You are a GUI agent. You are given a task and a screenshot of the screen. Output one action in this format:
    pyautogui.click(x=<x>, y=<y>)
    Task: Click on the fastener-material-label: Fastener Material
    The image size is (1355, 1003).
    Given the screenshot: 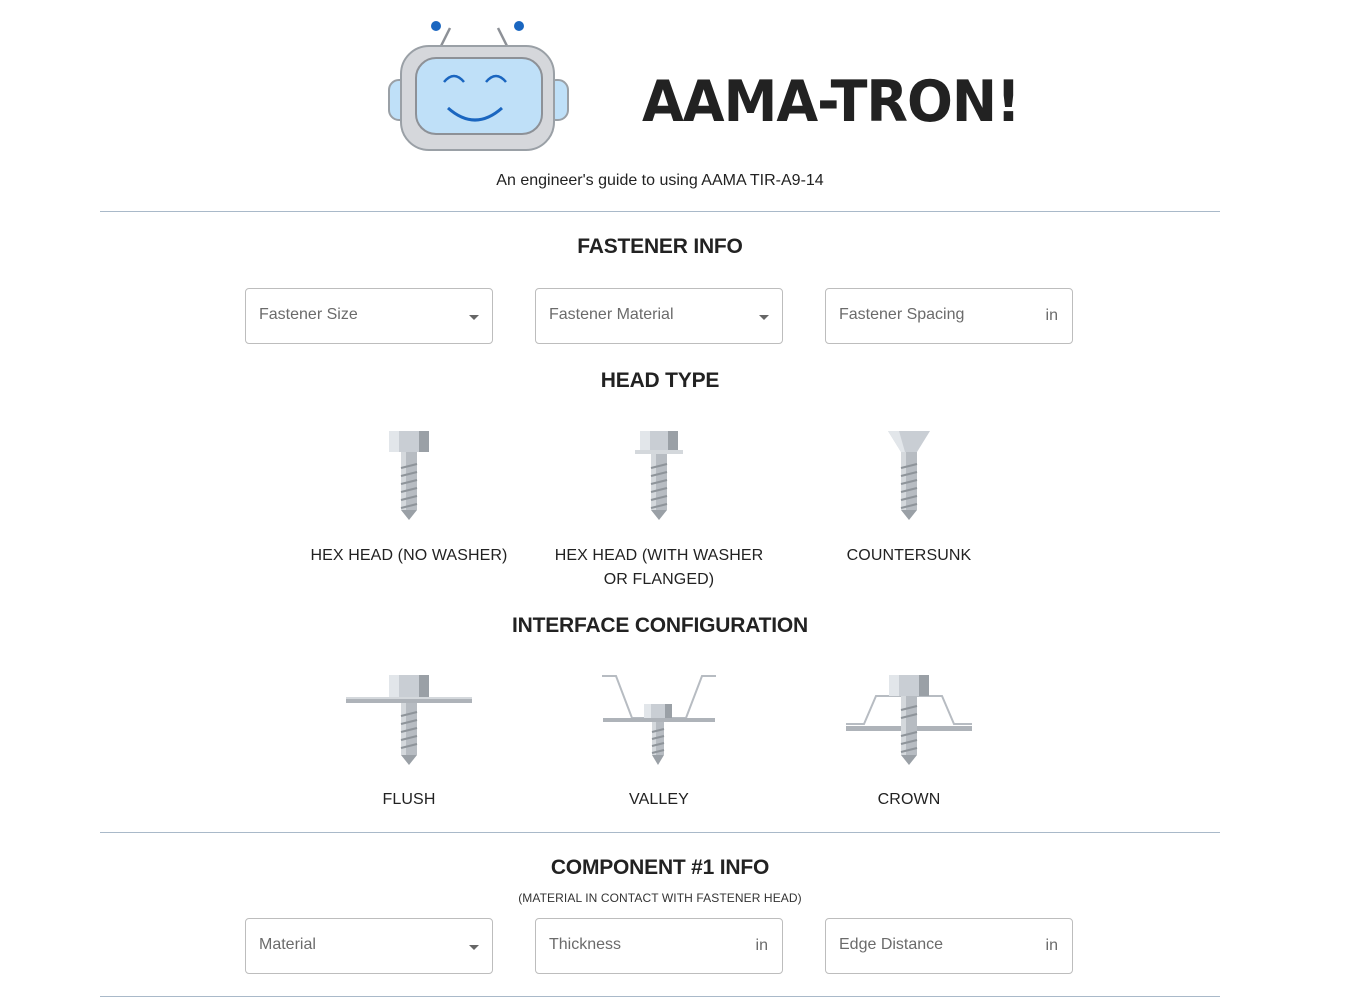 What is the action you would take?
    pyautogui.click(x=611, y=314)
    